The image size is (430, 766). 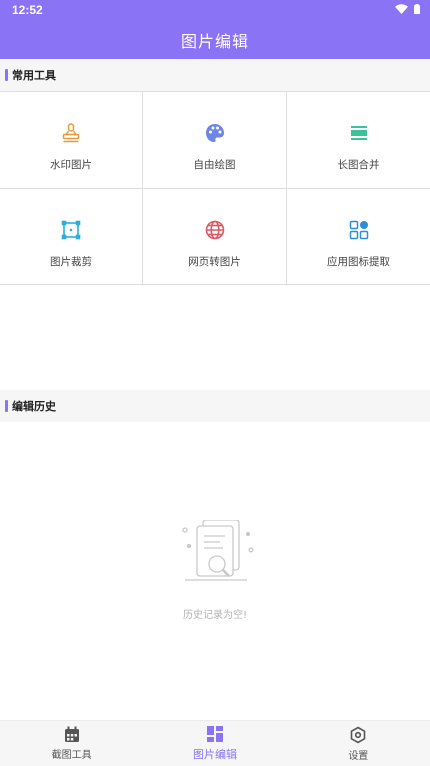 What do you see at coordinates (417, 9) in the screenshot?
I see `battery-icon` at bounding box center [417, 9].